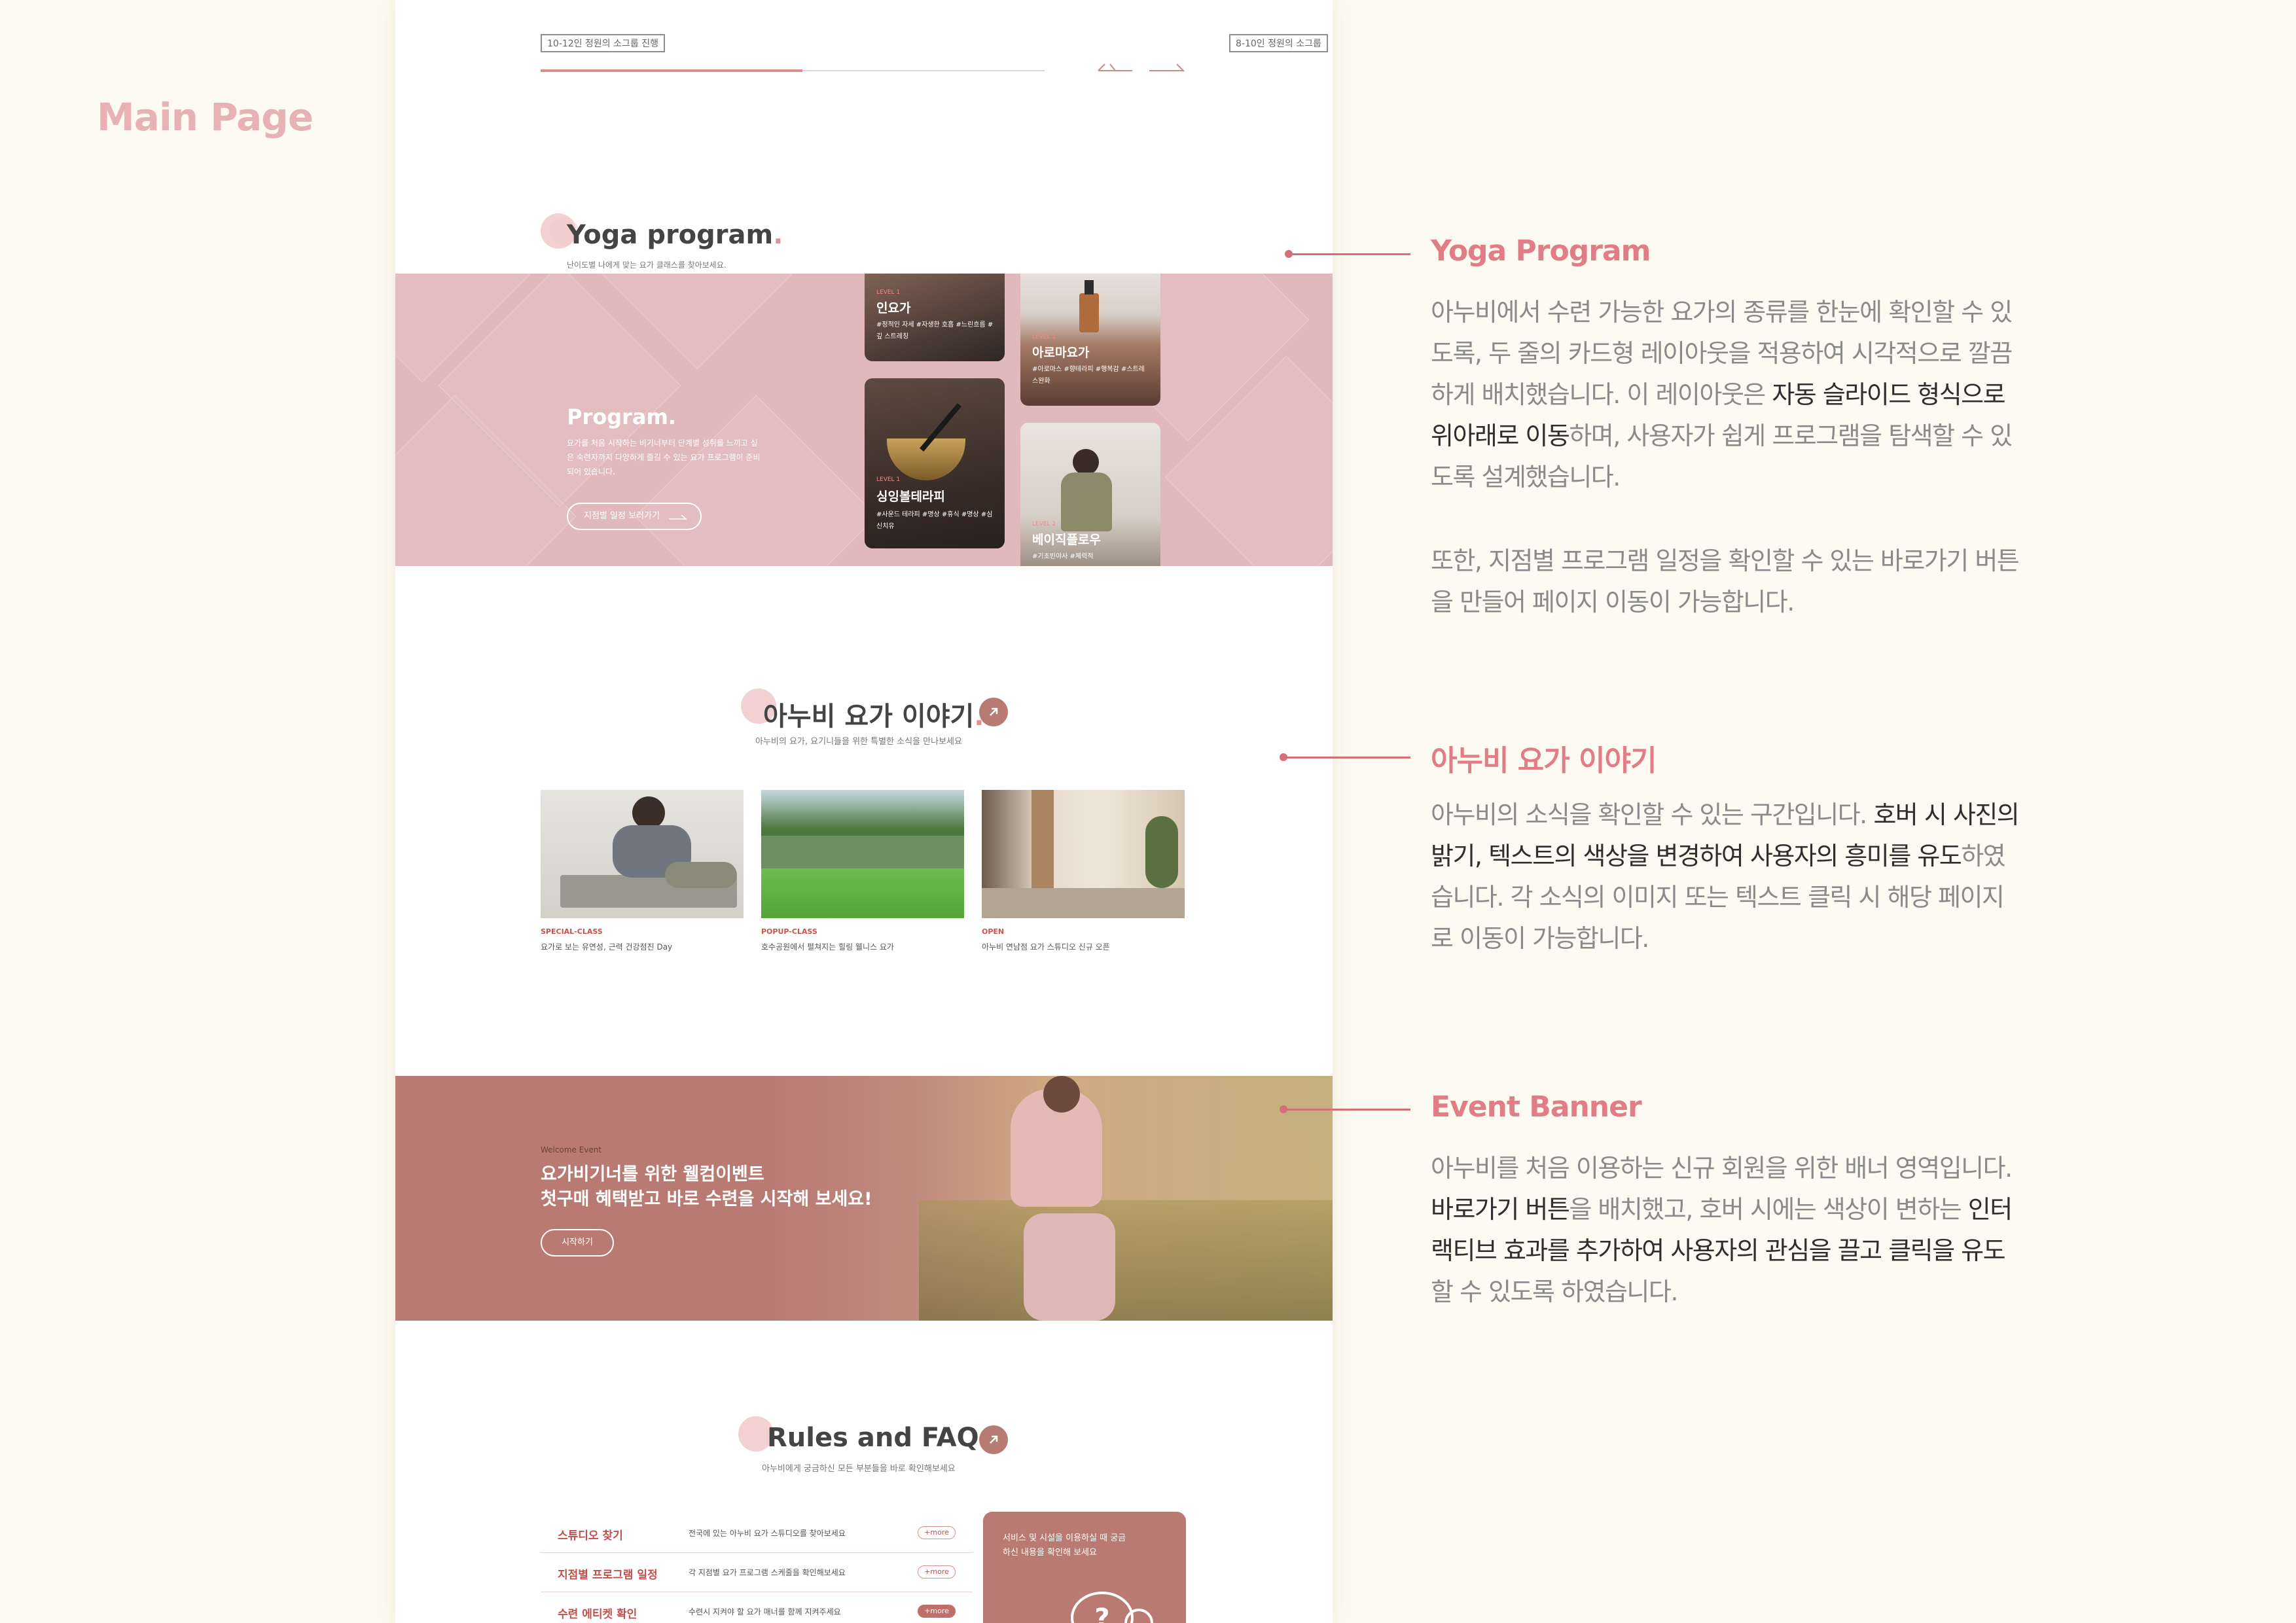 The image size is (2296, 1623). I want to click on page-label: Main Page, so click(205, 117).